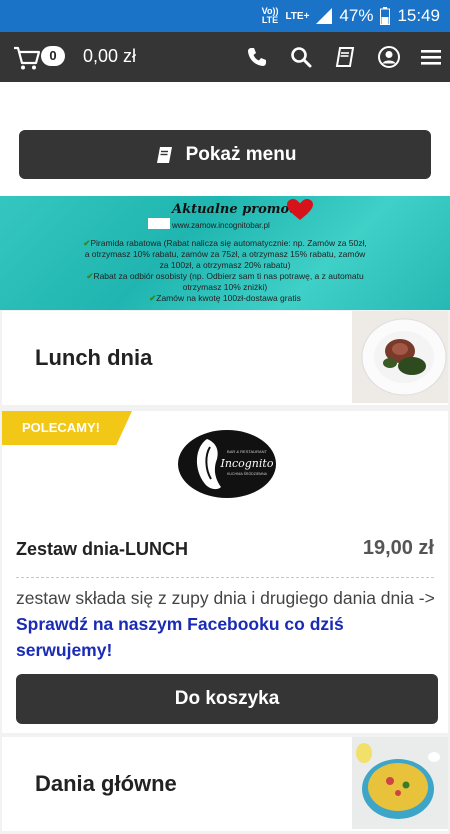 This screenshot has height=834, width=450. Describe the element at coordinates (247, 463) in the screenshot. I see `svg-text: Incognito` at that location.